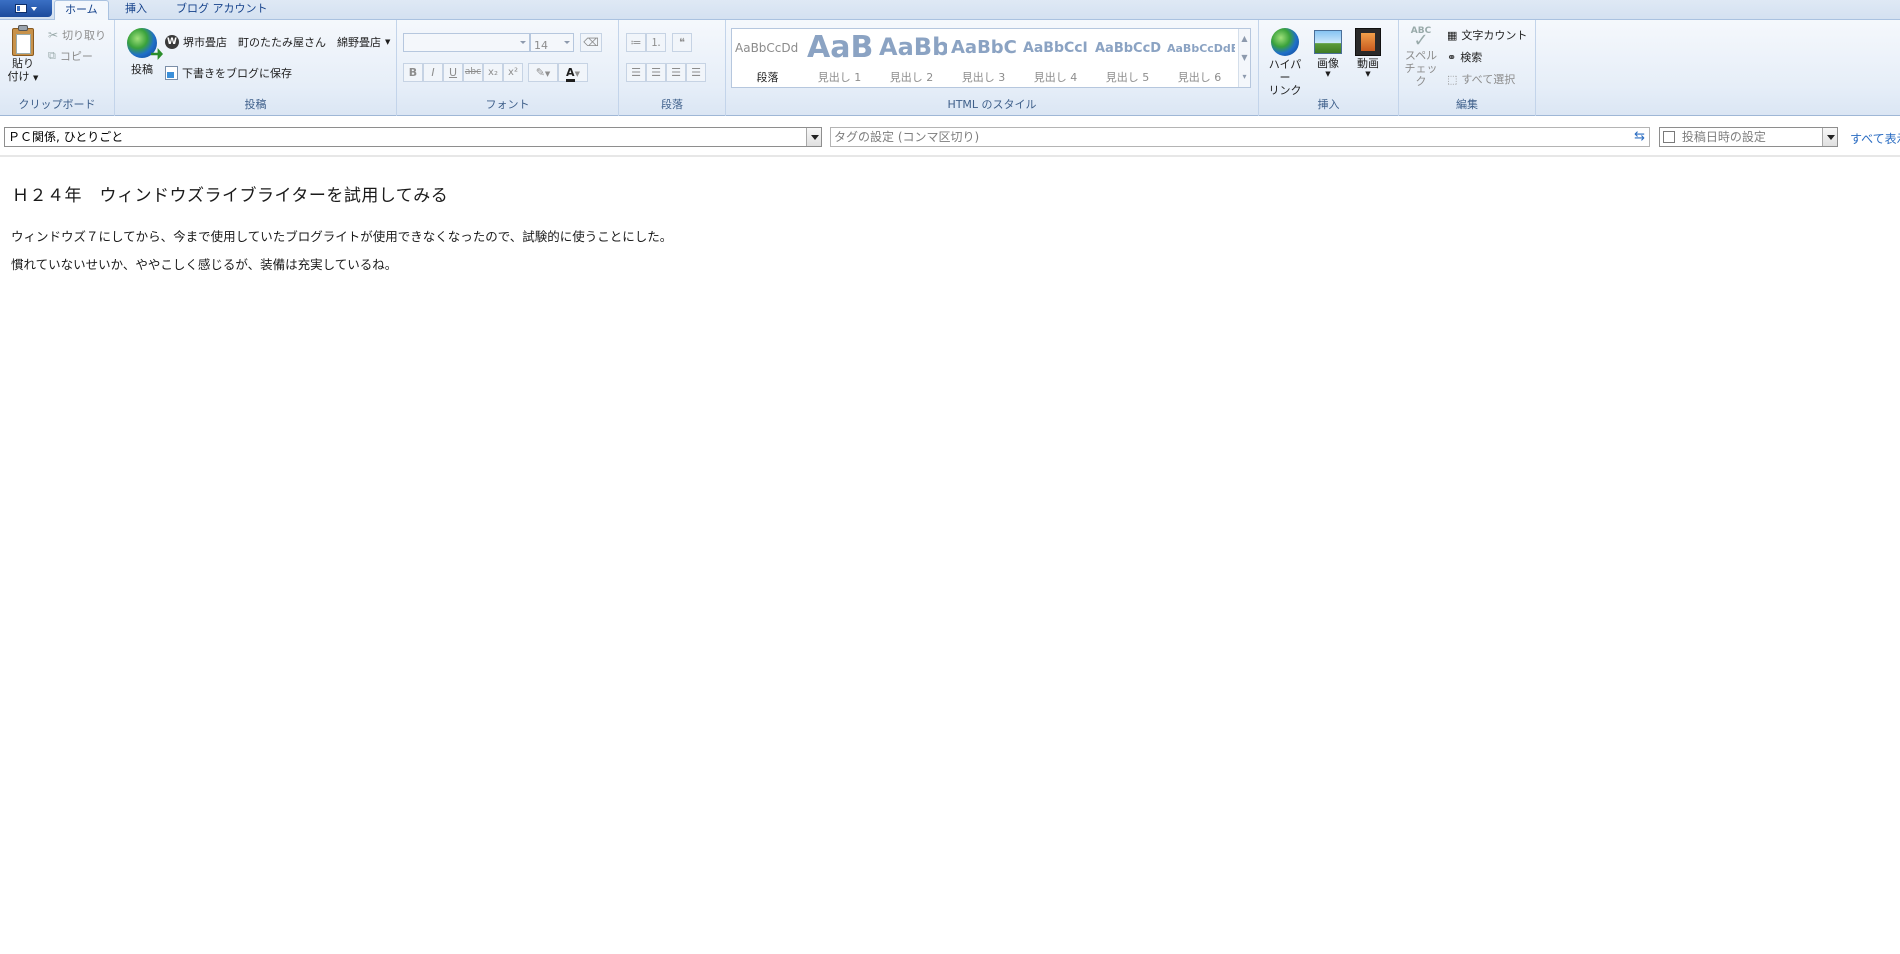 Image resolution: width=1900 pixels, height=954 pixels. What do you see at coordinates (984, 47) in the screenshot?
I see `style-sample: AaBbC` at bounding box center [984, 47].